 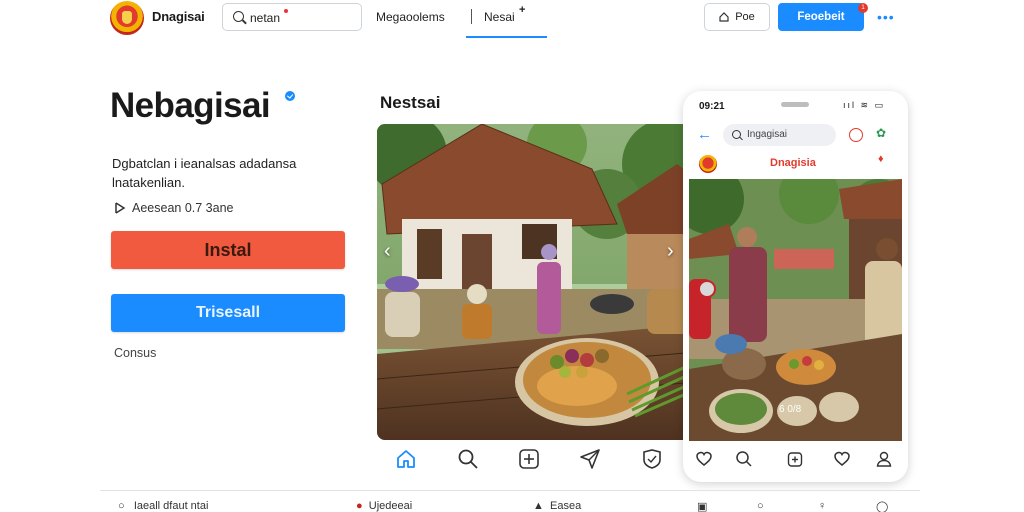 I want to click on verified-icon, so click(x=290, y=96).